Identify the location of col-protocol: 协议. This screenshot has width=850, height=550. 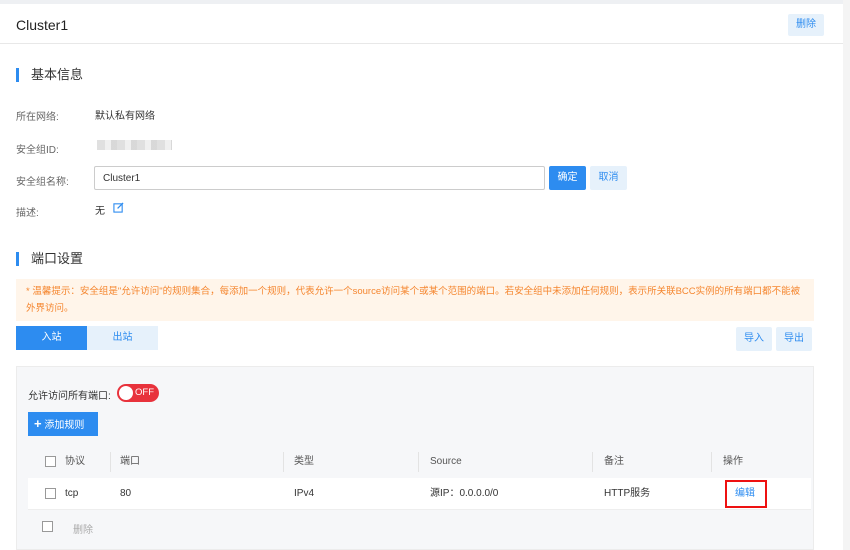
(75, 461).